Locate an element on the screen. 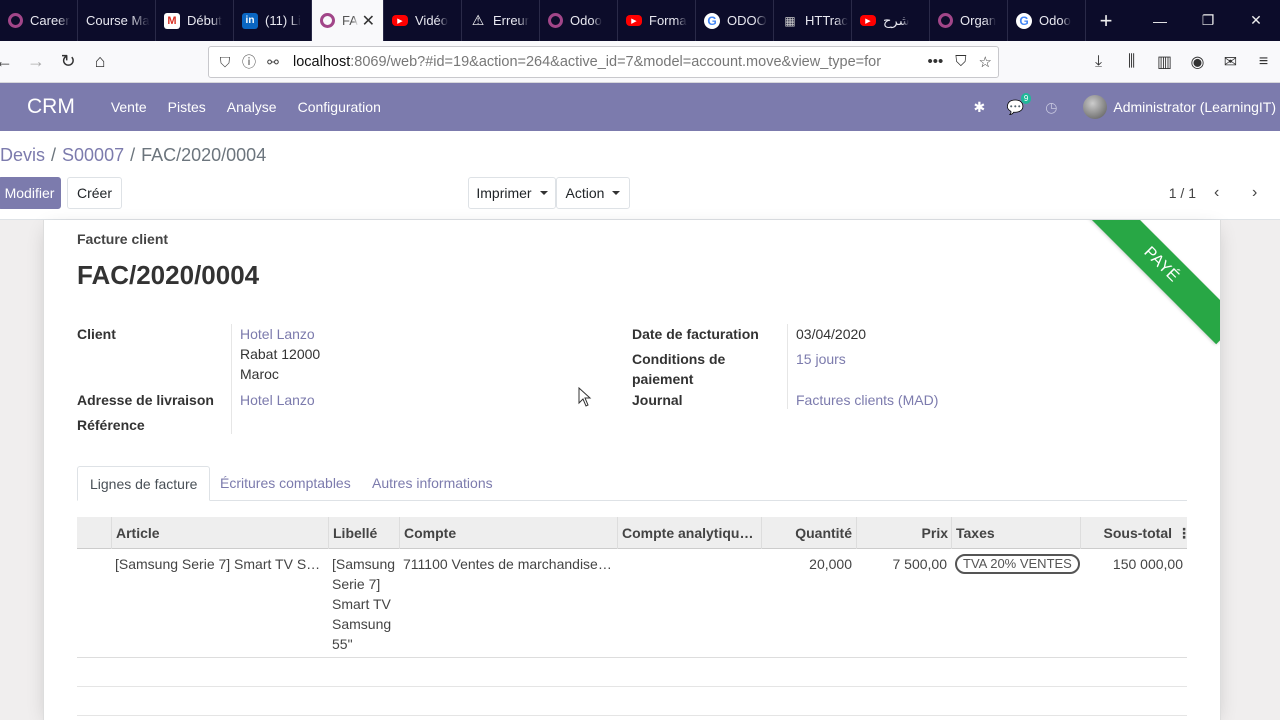 Image resolution: width=1280 pixels, height=720 pixels. minimize-icon: — is located at coordinates (1160, 20).